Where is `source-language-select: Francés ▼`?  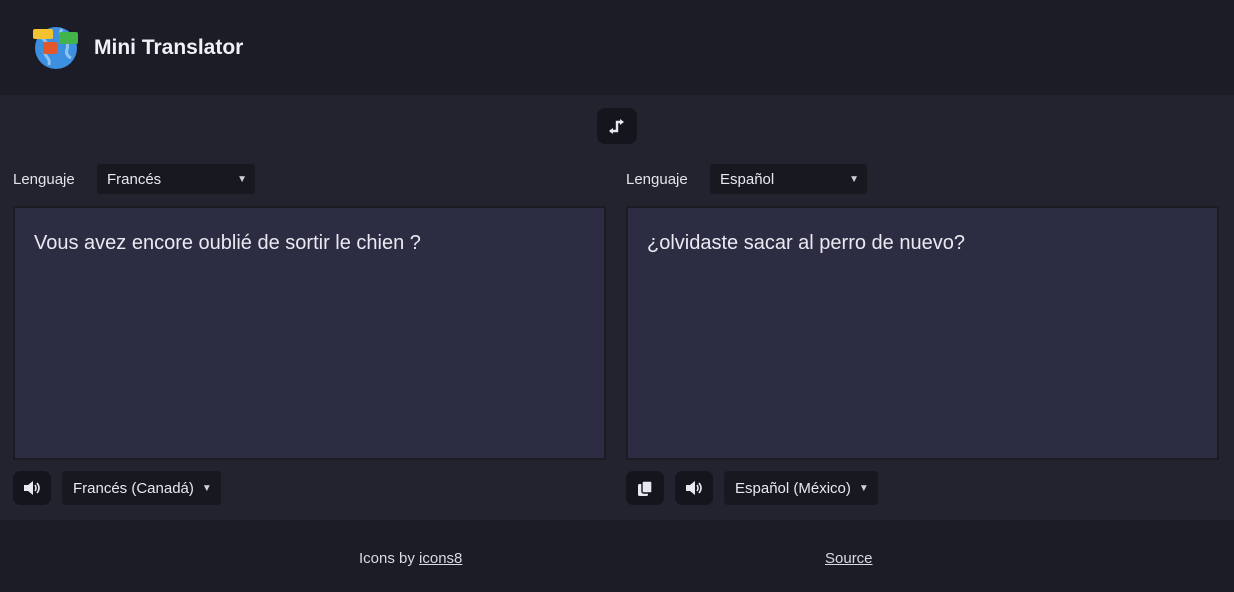 source-language-select: Francés ▼ is located at coordinates (176, 179).